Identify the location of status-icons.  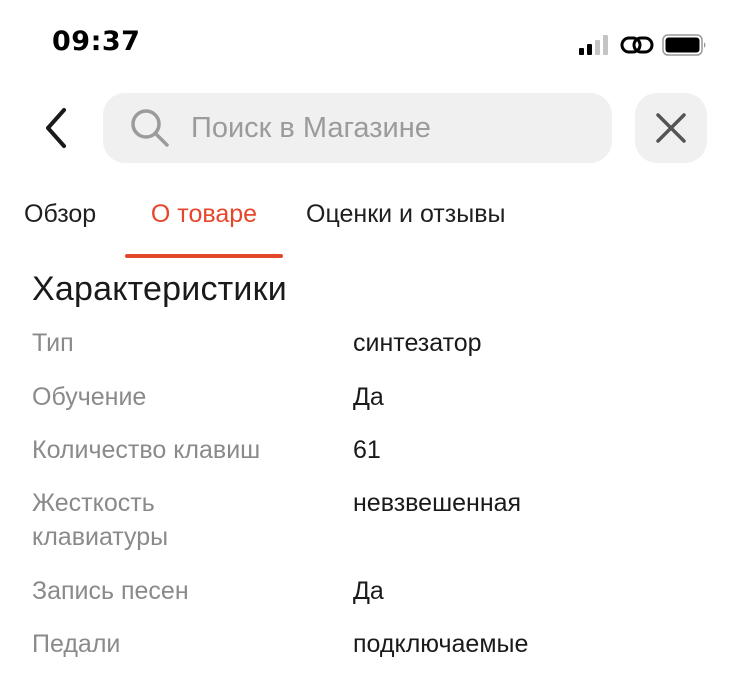
(643, 45).